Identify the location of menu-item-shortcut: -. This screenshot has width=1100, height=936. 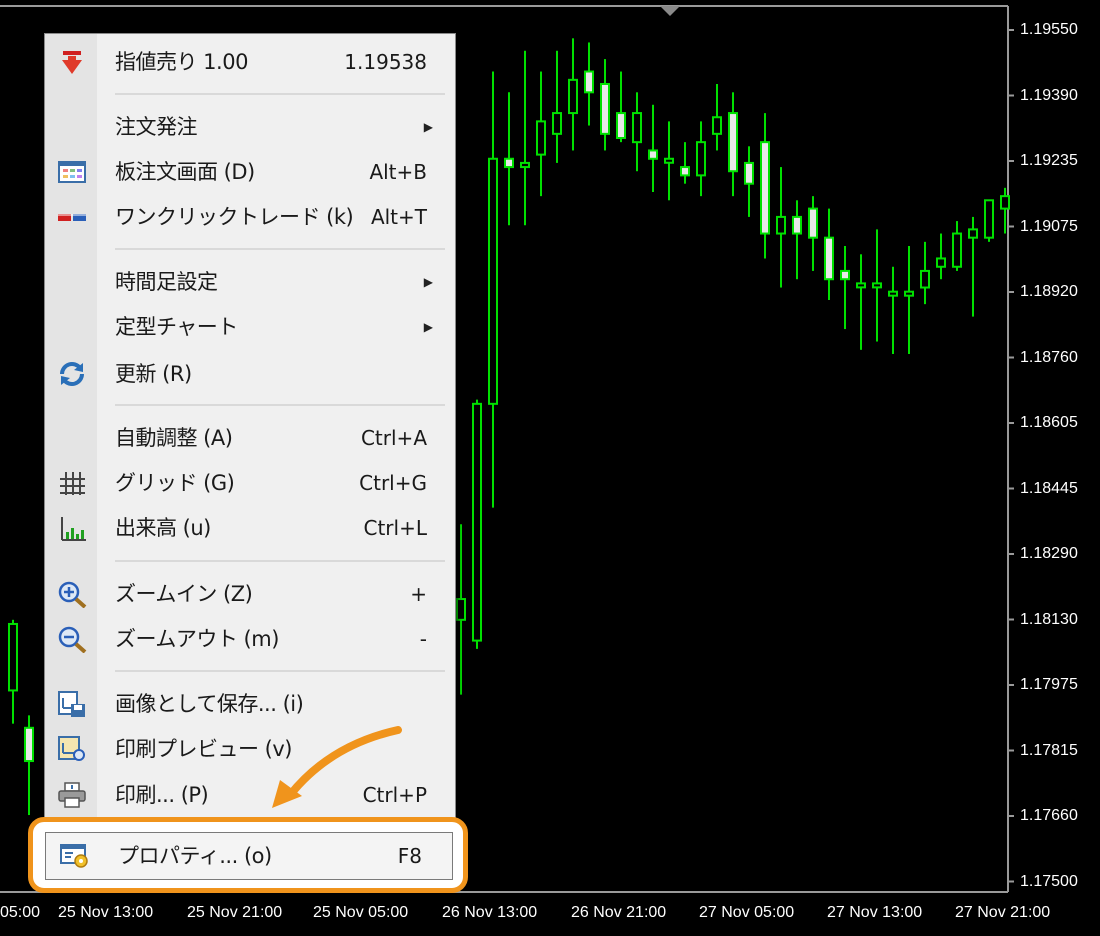
(423, 639).